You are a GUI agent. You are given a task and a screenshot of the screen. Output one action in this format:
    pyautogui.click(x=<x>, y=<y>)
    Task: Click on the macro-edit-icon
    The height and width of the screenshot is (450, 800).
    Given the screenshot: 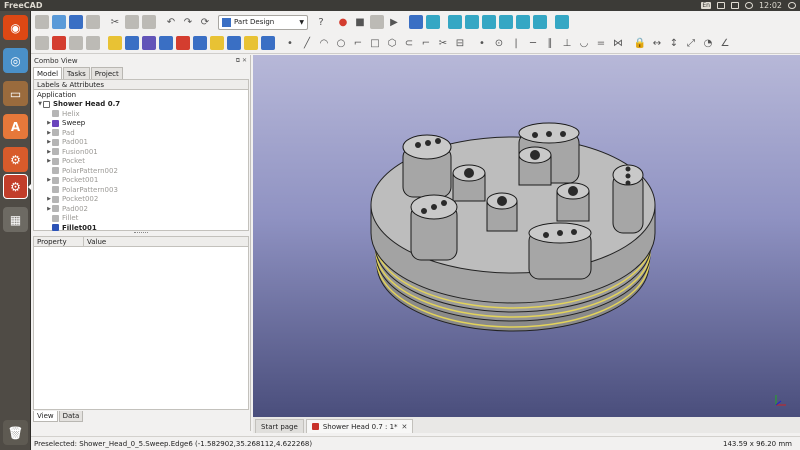 What is the action you would take?
    pyautogui.click(x=377, y=22)
    